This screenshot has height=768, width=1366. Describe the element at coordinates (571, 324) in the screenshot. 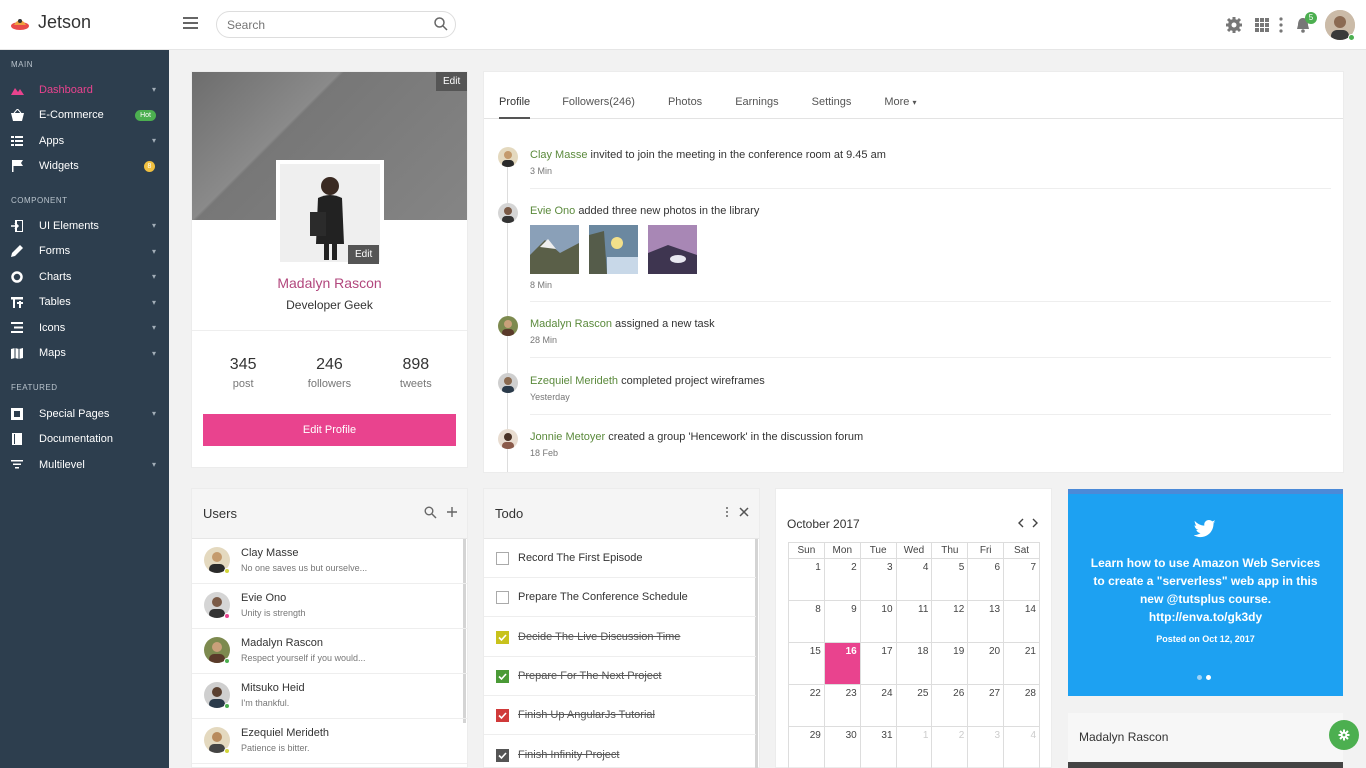

I see `activity-user-link: Madalyn Rascon` at that location.